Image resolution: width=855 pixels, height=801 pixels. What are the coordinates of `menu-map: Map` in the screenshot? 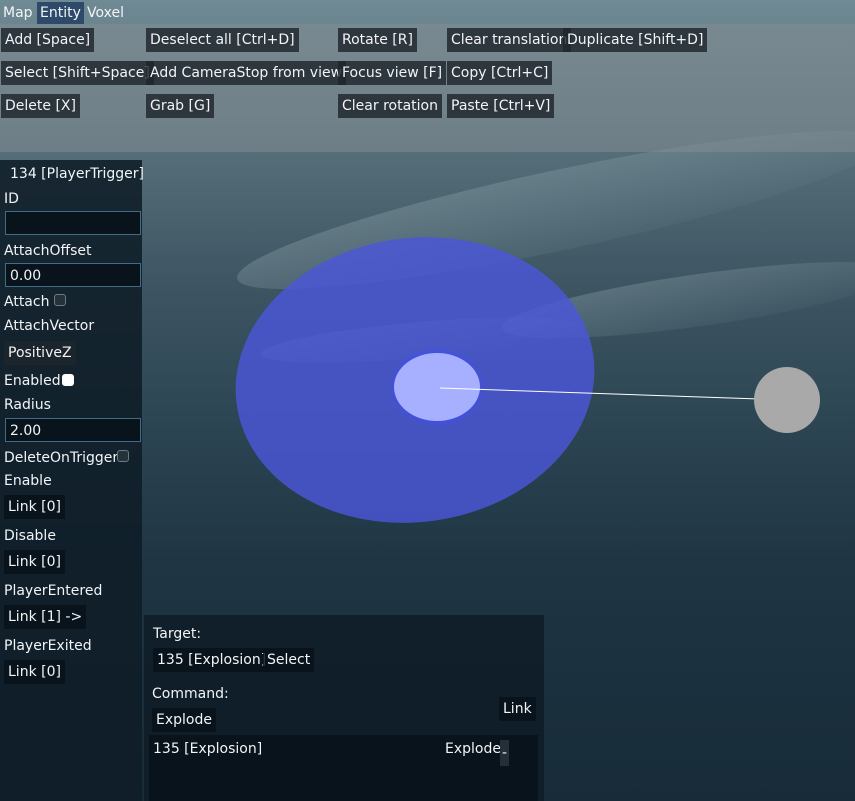 It's located at (18, 13).